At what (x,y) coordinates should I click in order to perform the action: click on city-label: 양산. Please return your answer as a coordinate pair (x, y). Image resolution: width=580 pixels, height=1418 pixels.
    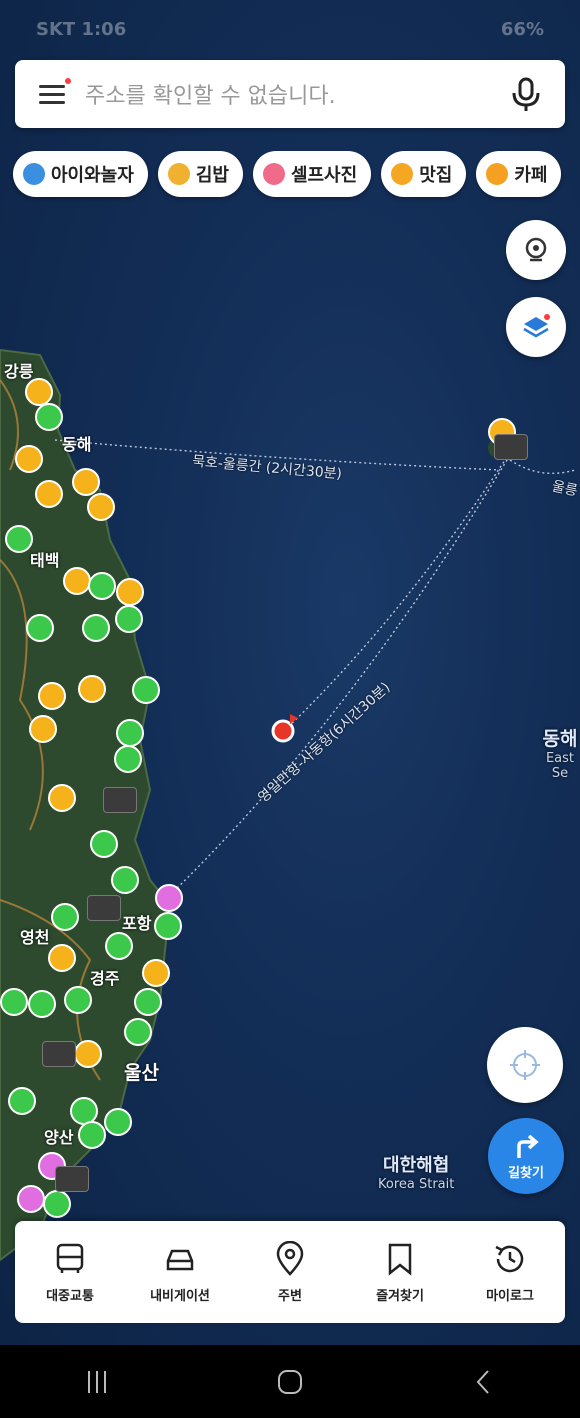
    Looking at the image, I should click on (59, 1137).